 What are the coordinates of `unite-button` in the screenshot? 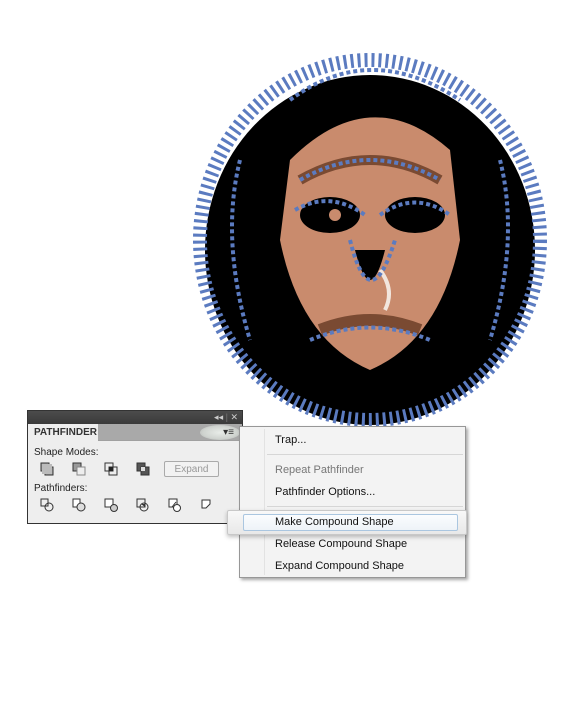 It's located at (47, 469).